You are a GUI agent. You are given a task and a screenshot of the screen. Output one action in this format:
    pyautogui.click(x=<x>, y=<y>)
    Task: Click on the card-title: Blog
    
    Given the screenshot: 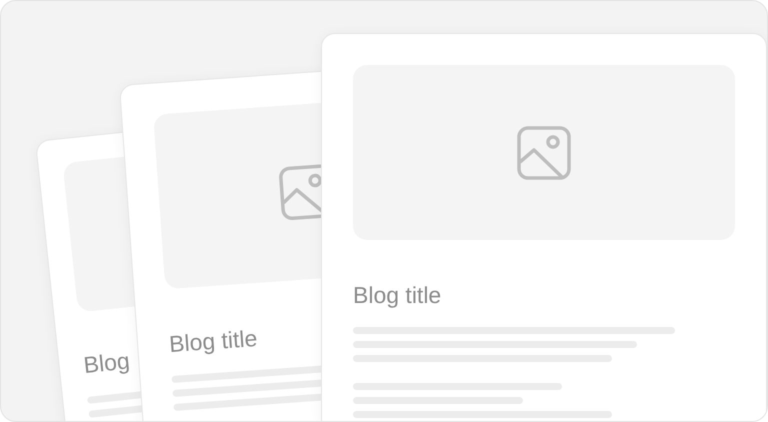 What is the action you would take?
    pyautogui.click(x=106, y=363)
    